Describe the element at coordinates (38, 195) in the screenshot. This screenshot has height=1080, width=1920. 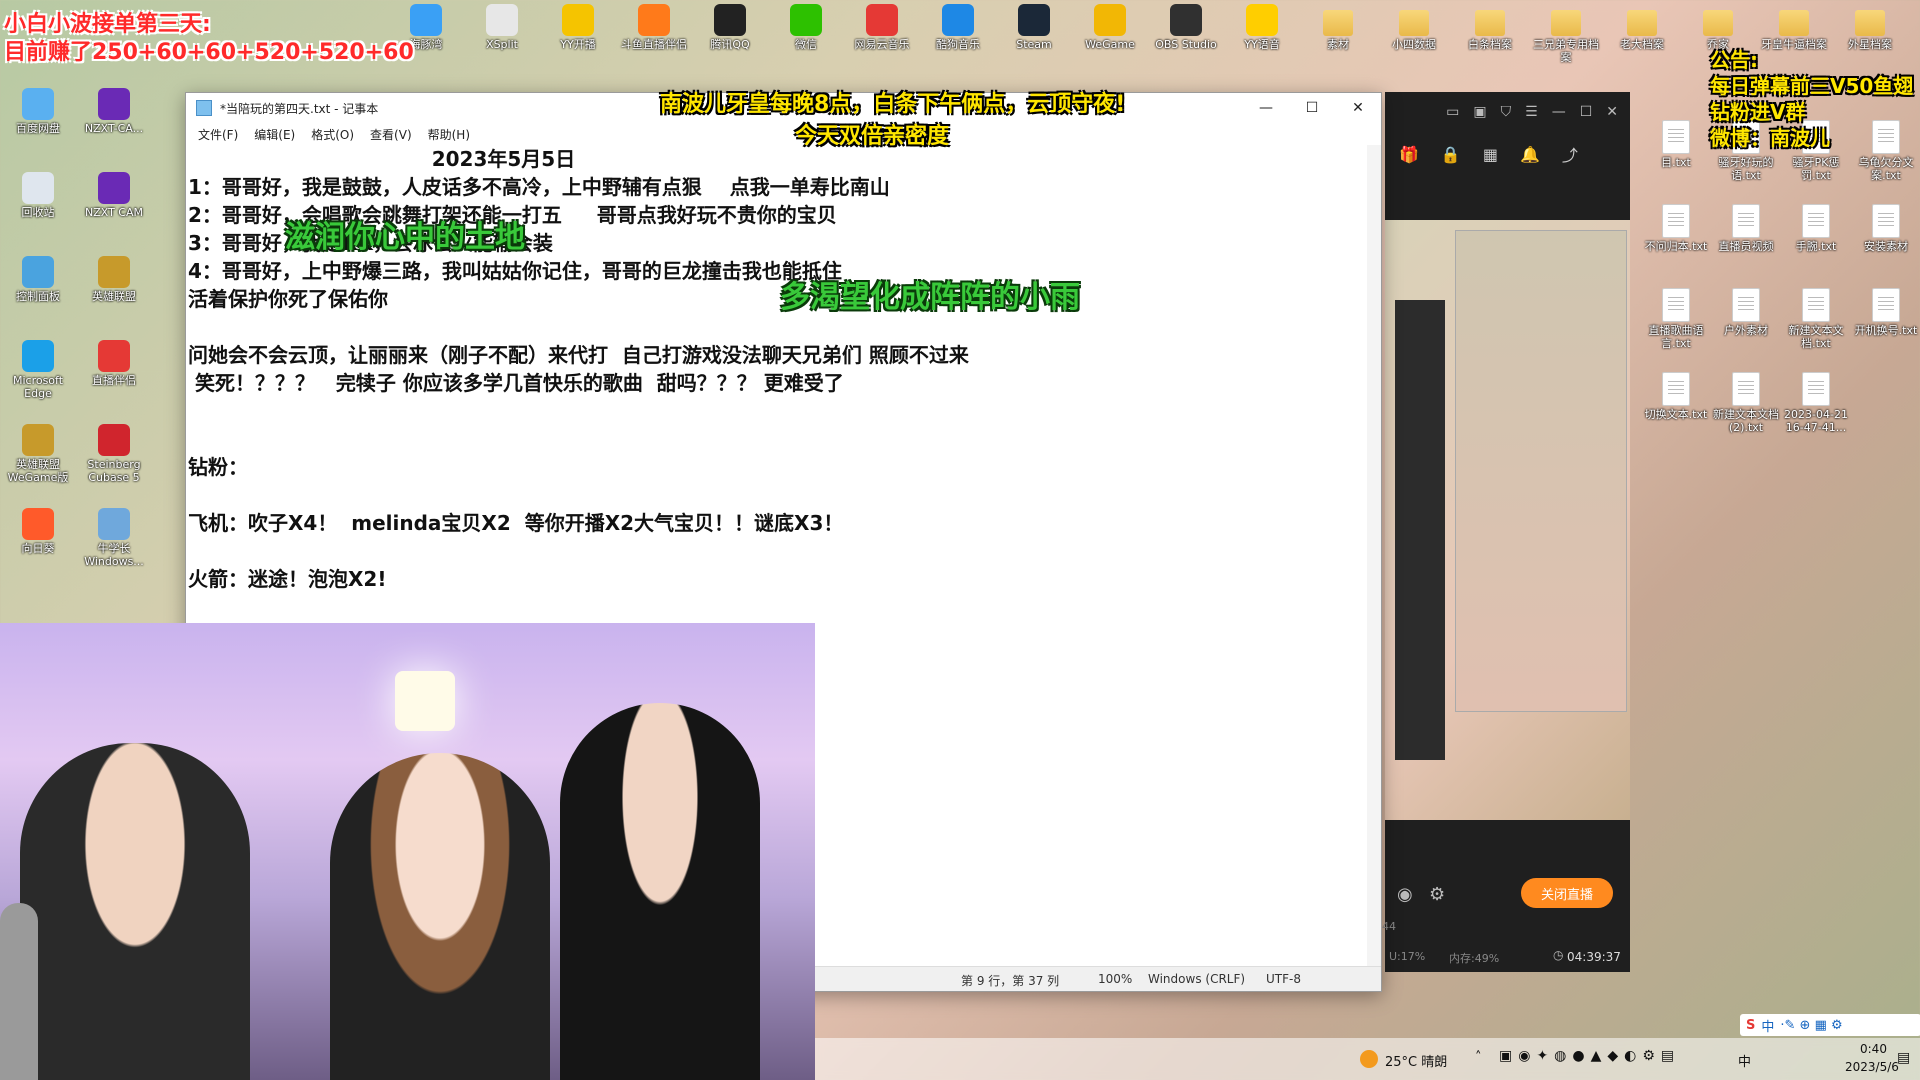
I see `desktop-icon: 回收站` at that location.